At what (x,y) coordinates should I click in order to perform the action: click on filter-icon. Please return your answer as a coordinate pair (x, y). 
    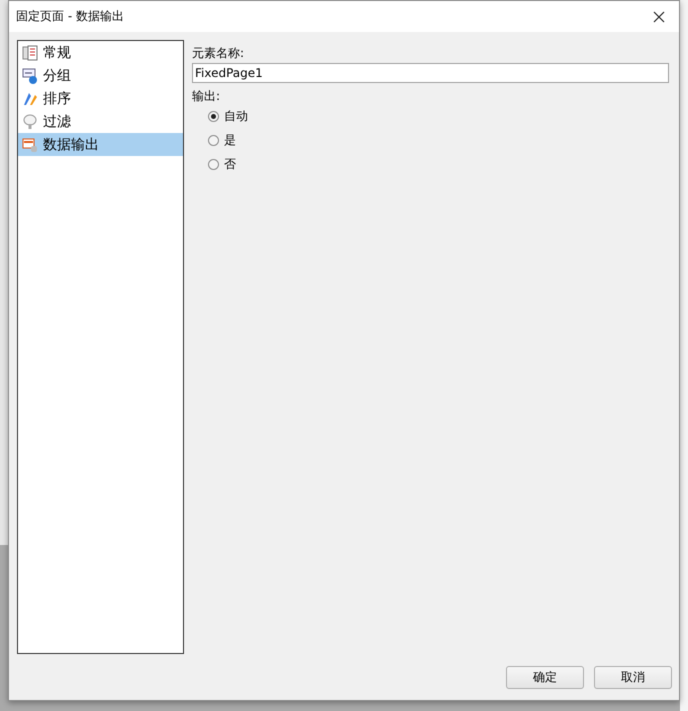
    Looking at the image, I should click on (30, 122).